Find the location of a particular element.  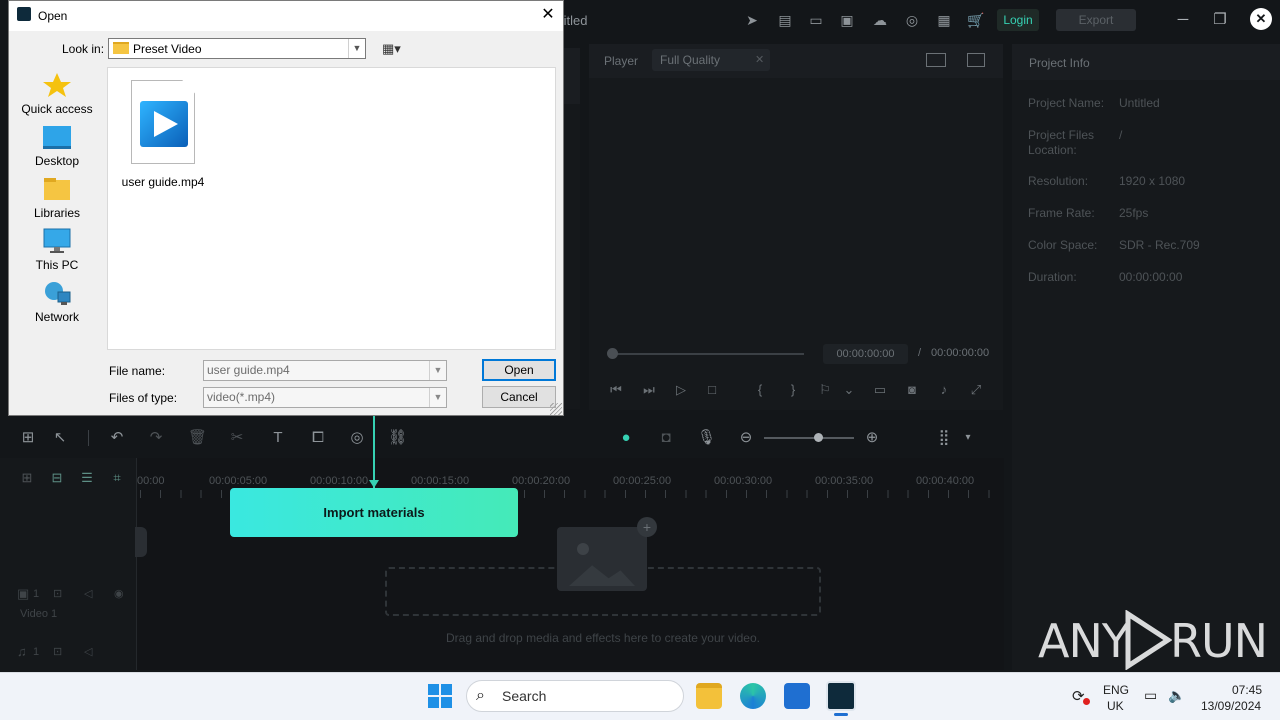

dialog-titlebar is located at coordinates (286, 16).